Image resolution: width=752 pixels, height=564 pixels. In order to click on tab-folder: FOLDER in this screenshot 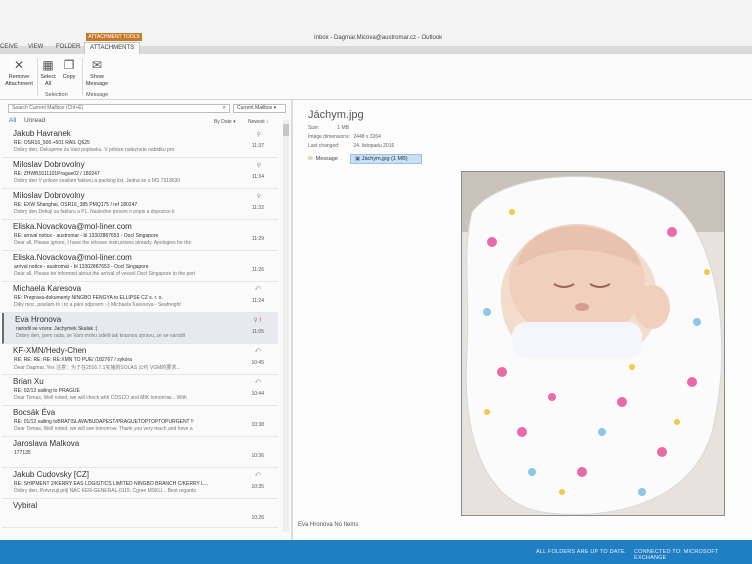, I will do `click(68, 47)`.